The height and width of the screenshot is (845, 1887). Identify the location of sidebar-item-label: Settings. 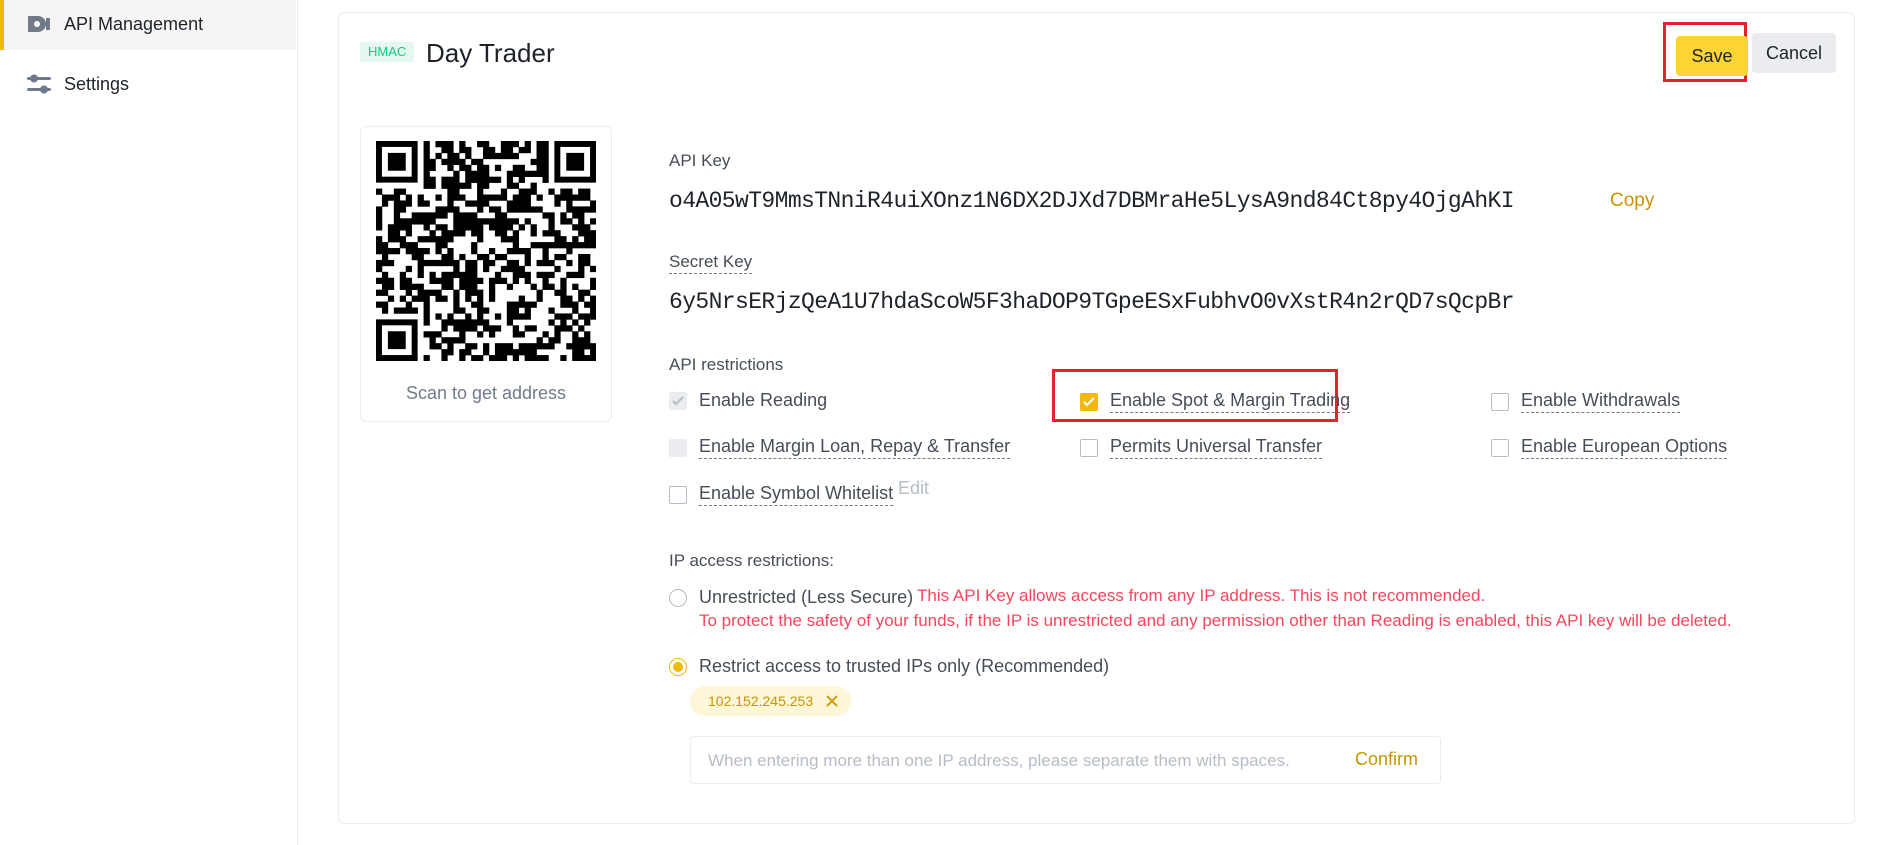
(97, 83).